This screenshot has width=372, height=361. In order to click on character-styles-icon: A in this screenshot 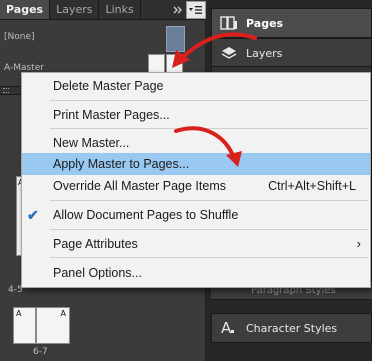, I will do `click(229, 328)`.